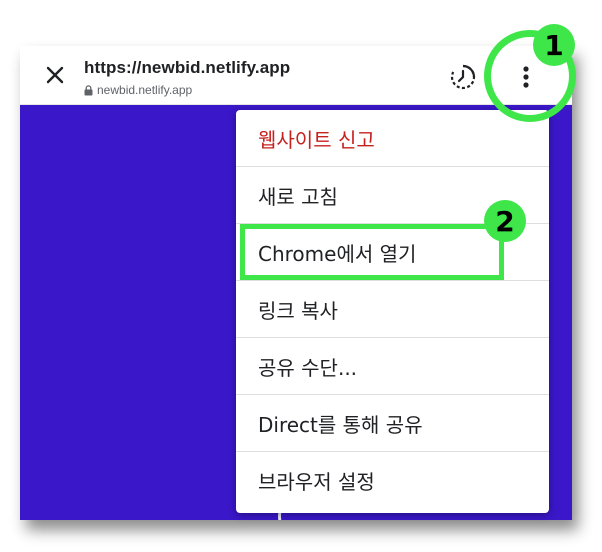  What do you see at coordinates (392, 480) in the screenshot?
I see `menu-item-browser-settings: 브라우저 설정` at bounding box center [392, 480].